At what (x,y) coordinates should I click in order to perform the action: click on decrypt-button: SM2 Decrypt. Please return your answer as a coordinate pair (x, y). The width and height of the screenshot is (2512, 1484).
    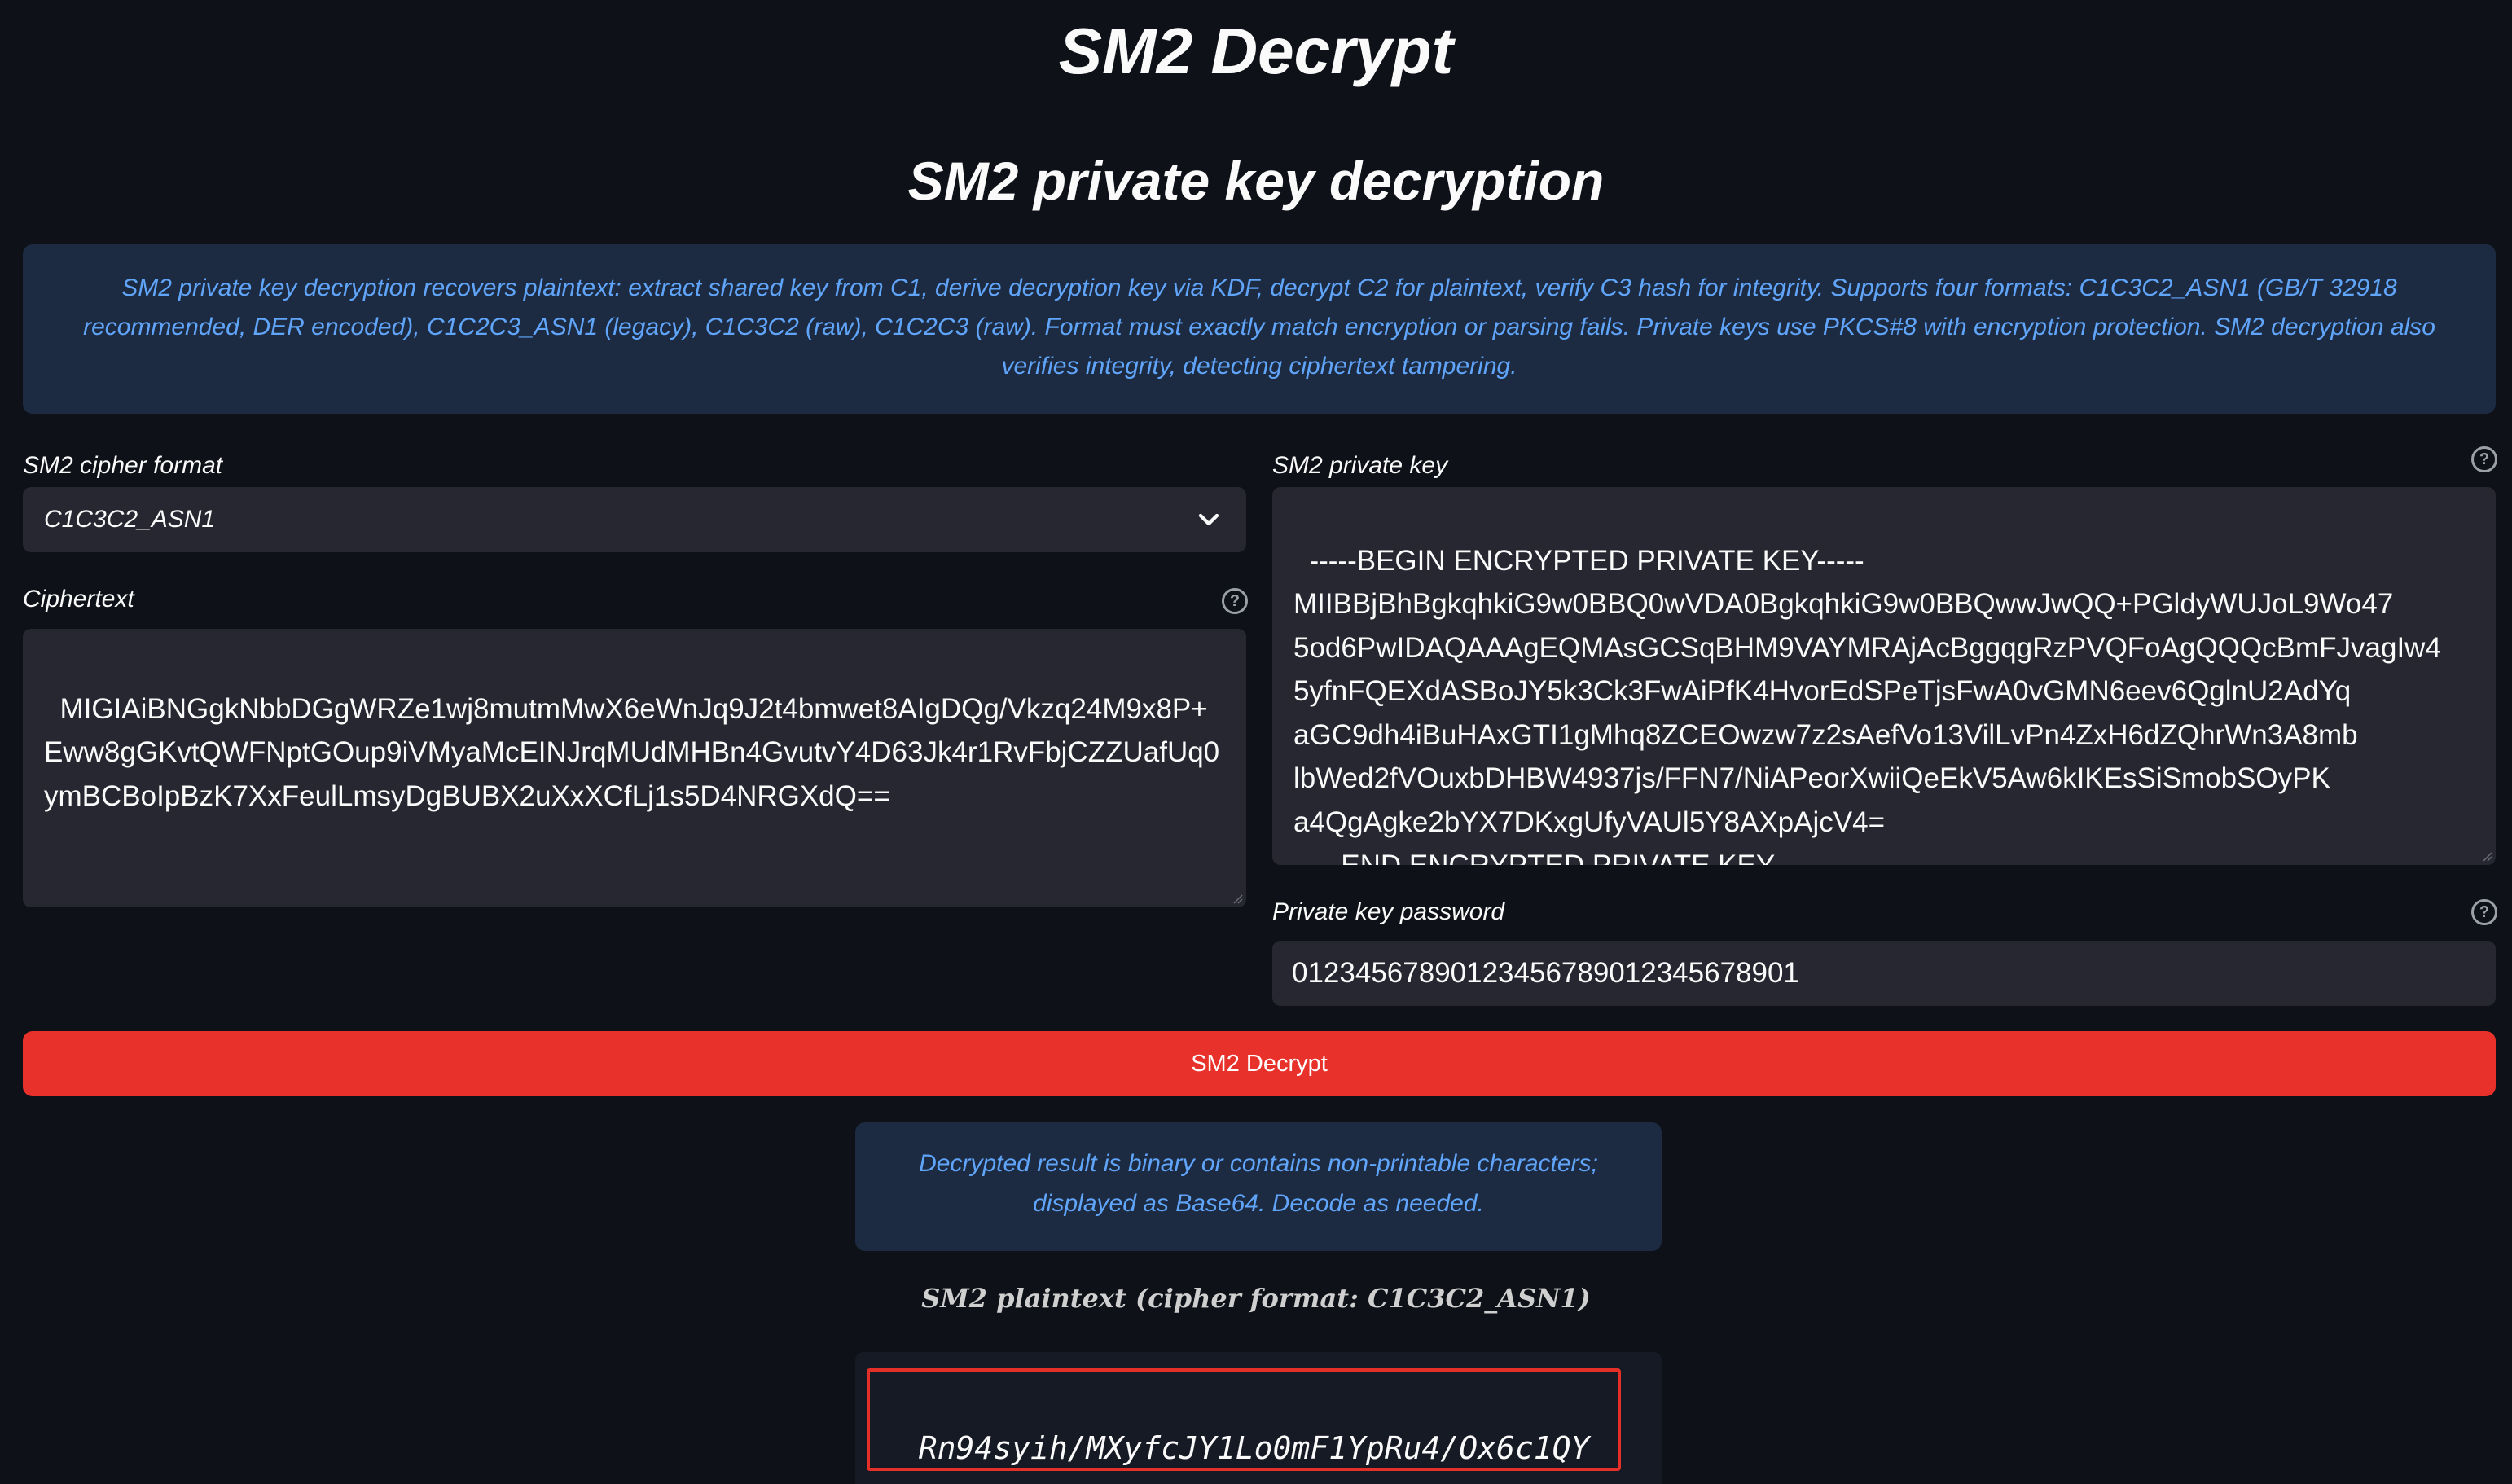
    Looking at the image, I should click on (1259, 1063).